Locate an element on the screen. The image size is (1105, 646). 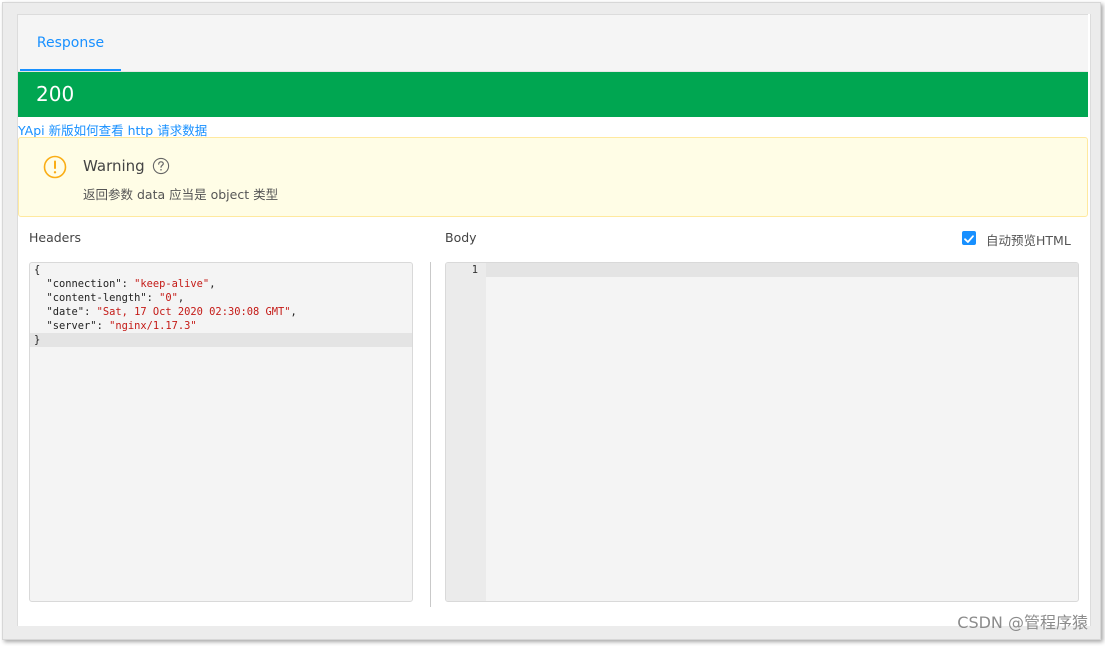
warning-alert: Warning 返回参数 data 应当是 object 类型 is located at coordinates (553, 177).